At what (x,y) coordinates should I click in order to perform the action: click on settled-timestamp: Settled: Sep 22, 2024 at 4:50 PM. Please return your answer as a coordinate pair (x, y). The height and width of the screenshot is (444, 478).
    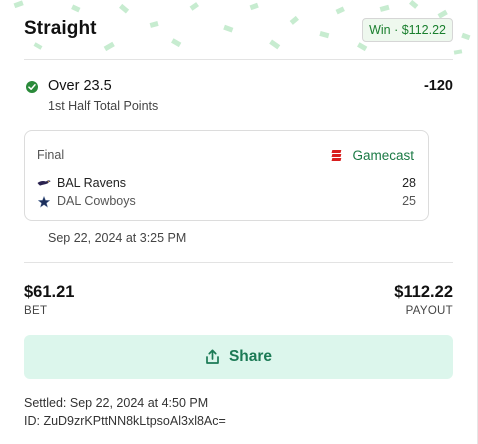
    Looking at the image, I should click on (116, 403).